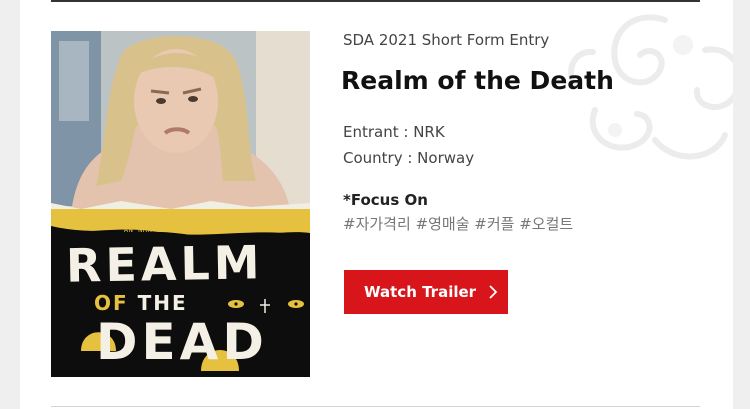 The image size is (750, 409). What do you see at coordinates (164, 264) in the screenshot?
I see `poster-title-line1: REALM` at bounding box center [164, 264].